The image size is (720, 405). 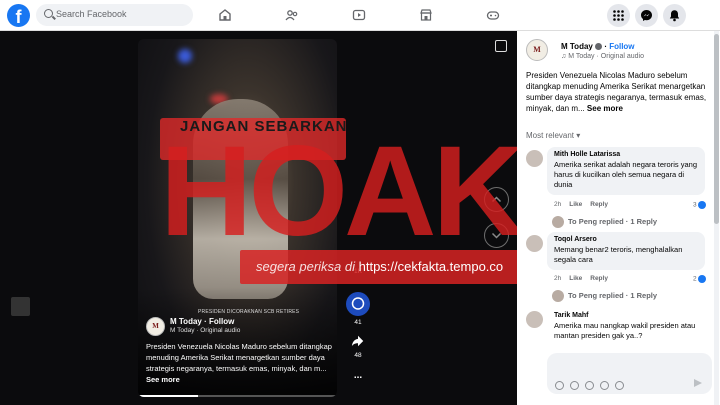 I want to click on notifications-icon, so click(x=674, y=15).